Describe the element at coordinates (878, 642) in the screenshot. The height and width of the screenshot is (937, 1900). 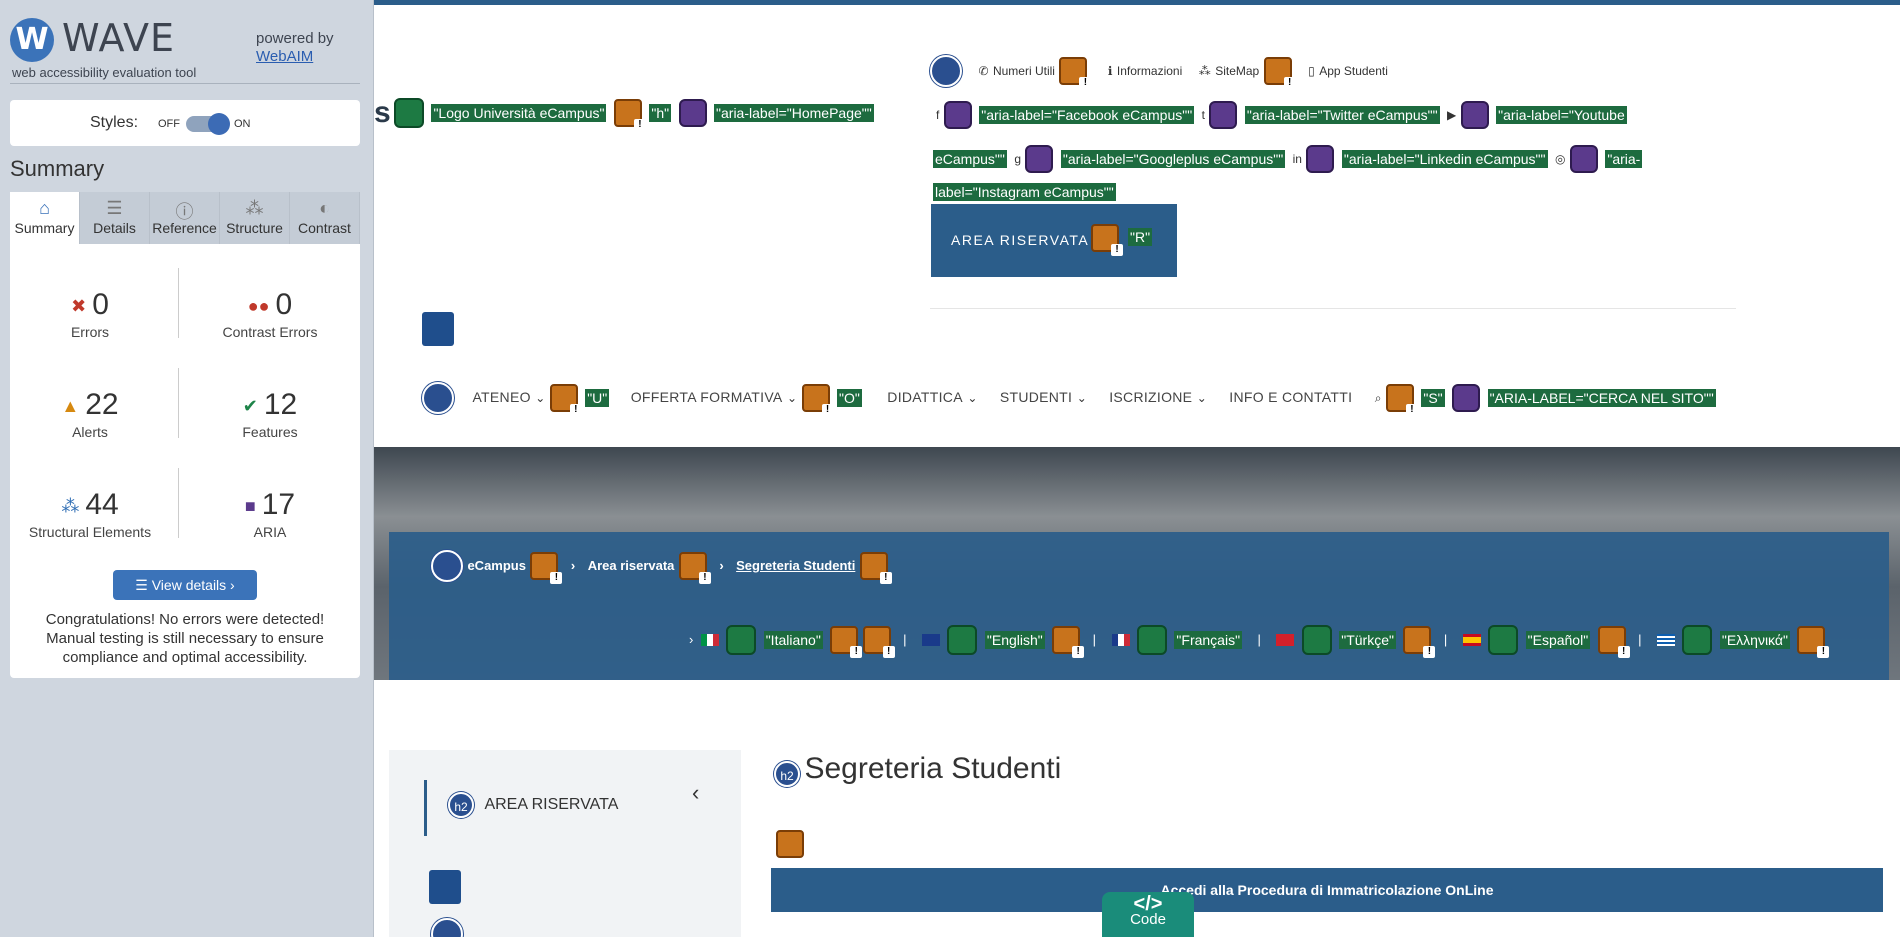
I see `redirect-alert-icon` at that location.